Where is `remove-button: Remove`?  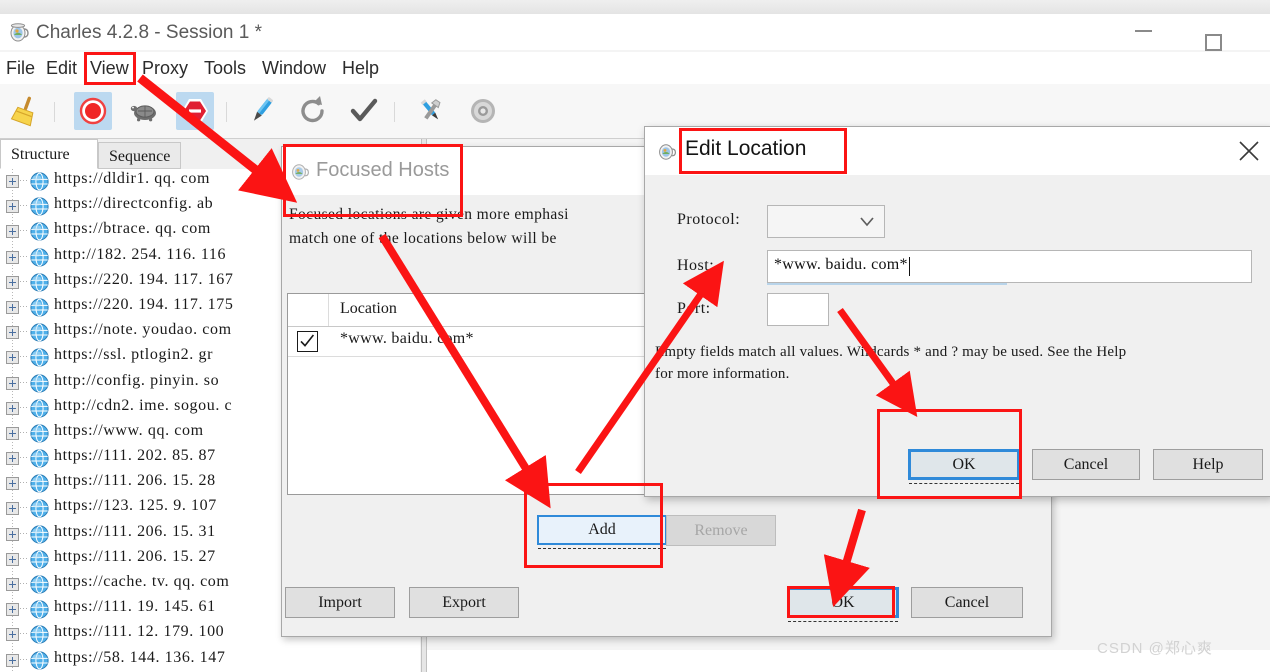
remove-button: Remove is located at coordinates (721, 530).